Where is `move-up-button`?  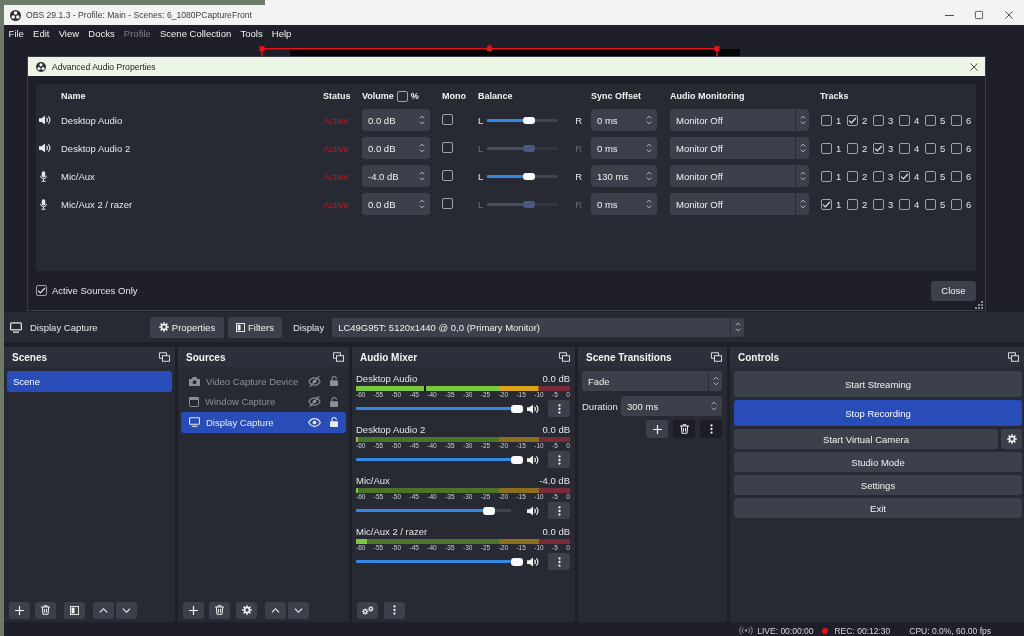
move-up-button is located at coordinates (103, 610).